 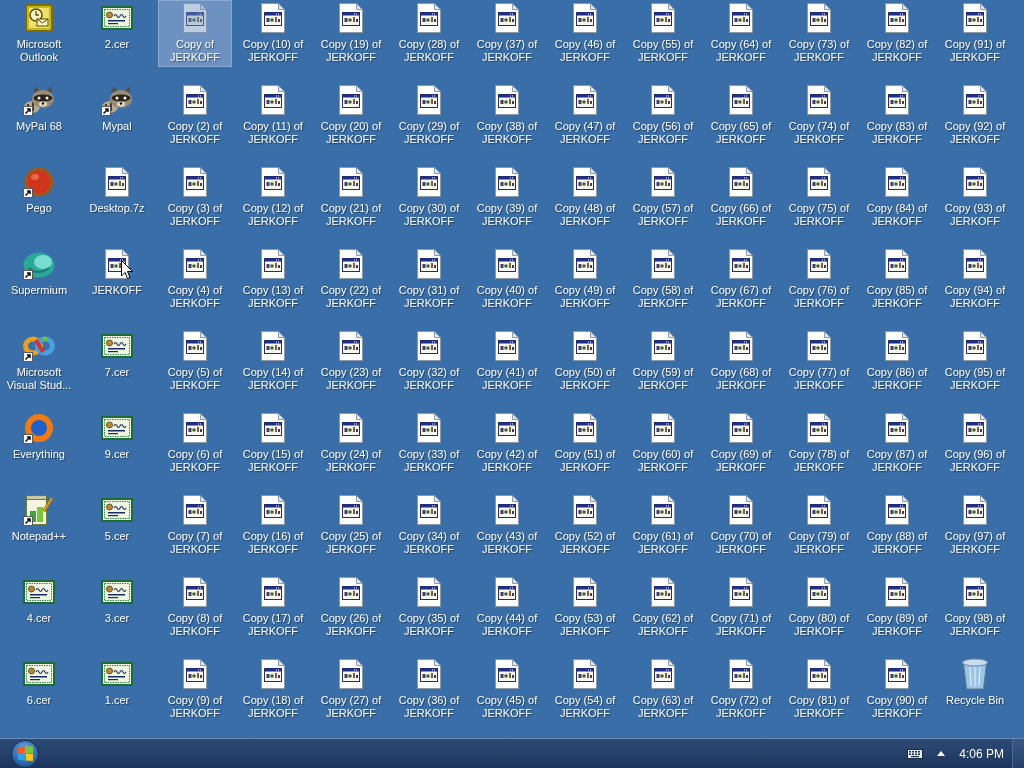 What do you see at coordinates (117, 27) in the screenshot?
I see `desktop-item: 2.cer` at bounding box center [117, 27].